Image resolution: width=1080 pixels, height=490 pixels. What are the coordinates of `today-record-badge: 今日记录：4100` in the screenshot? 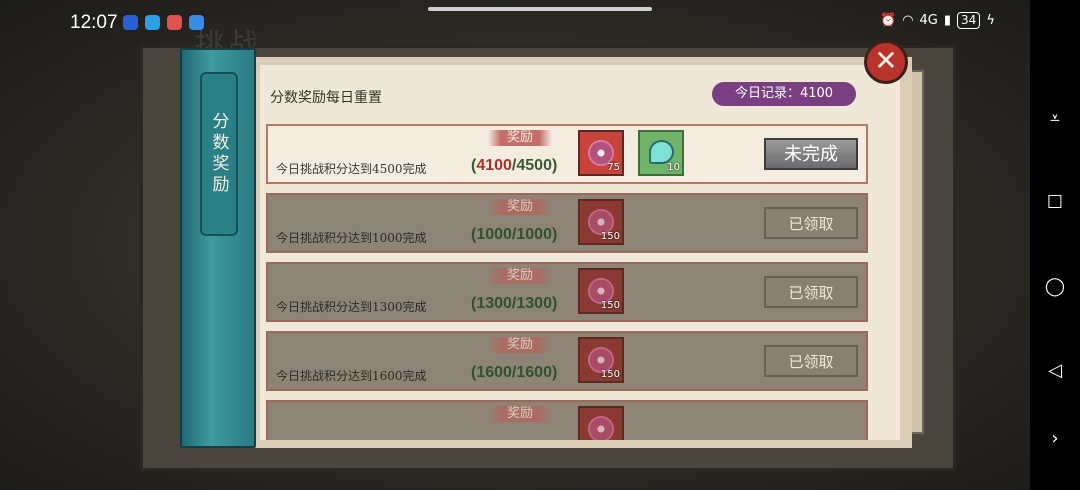 It's located at (784, 94).